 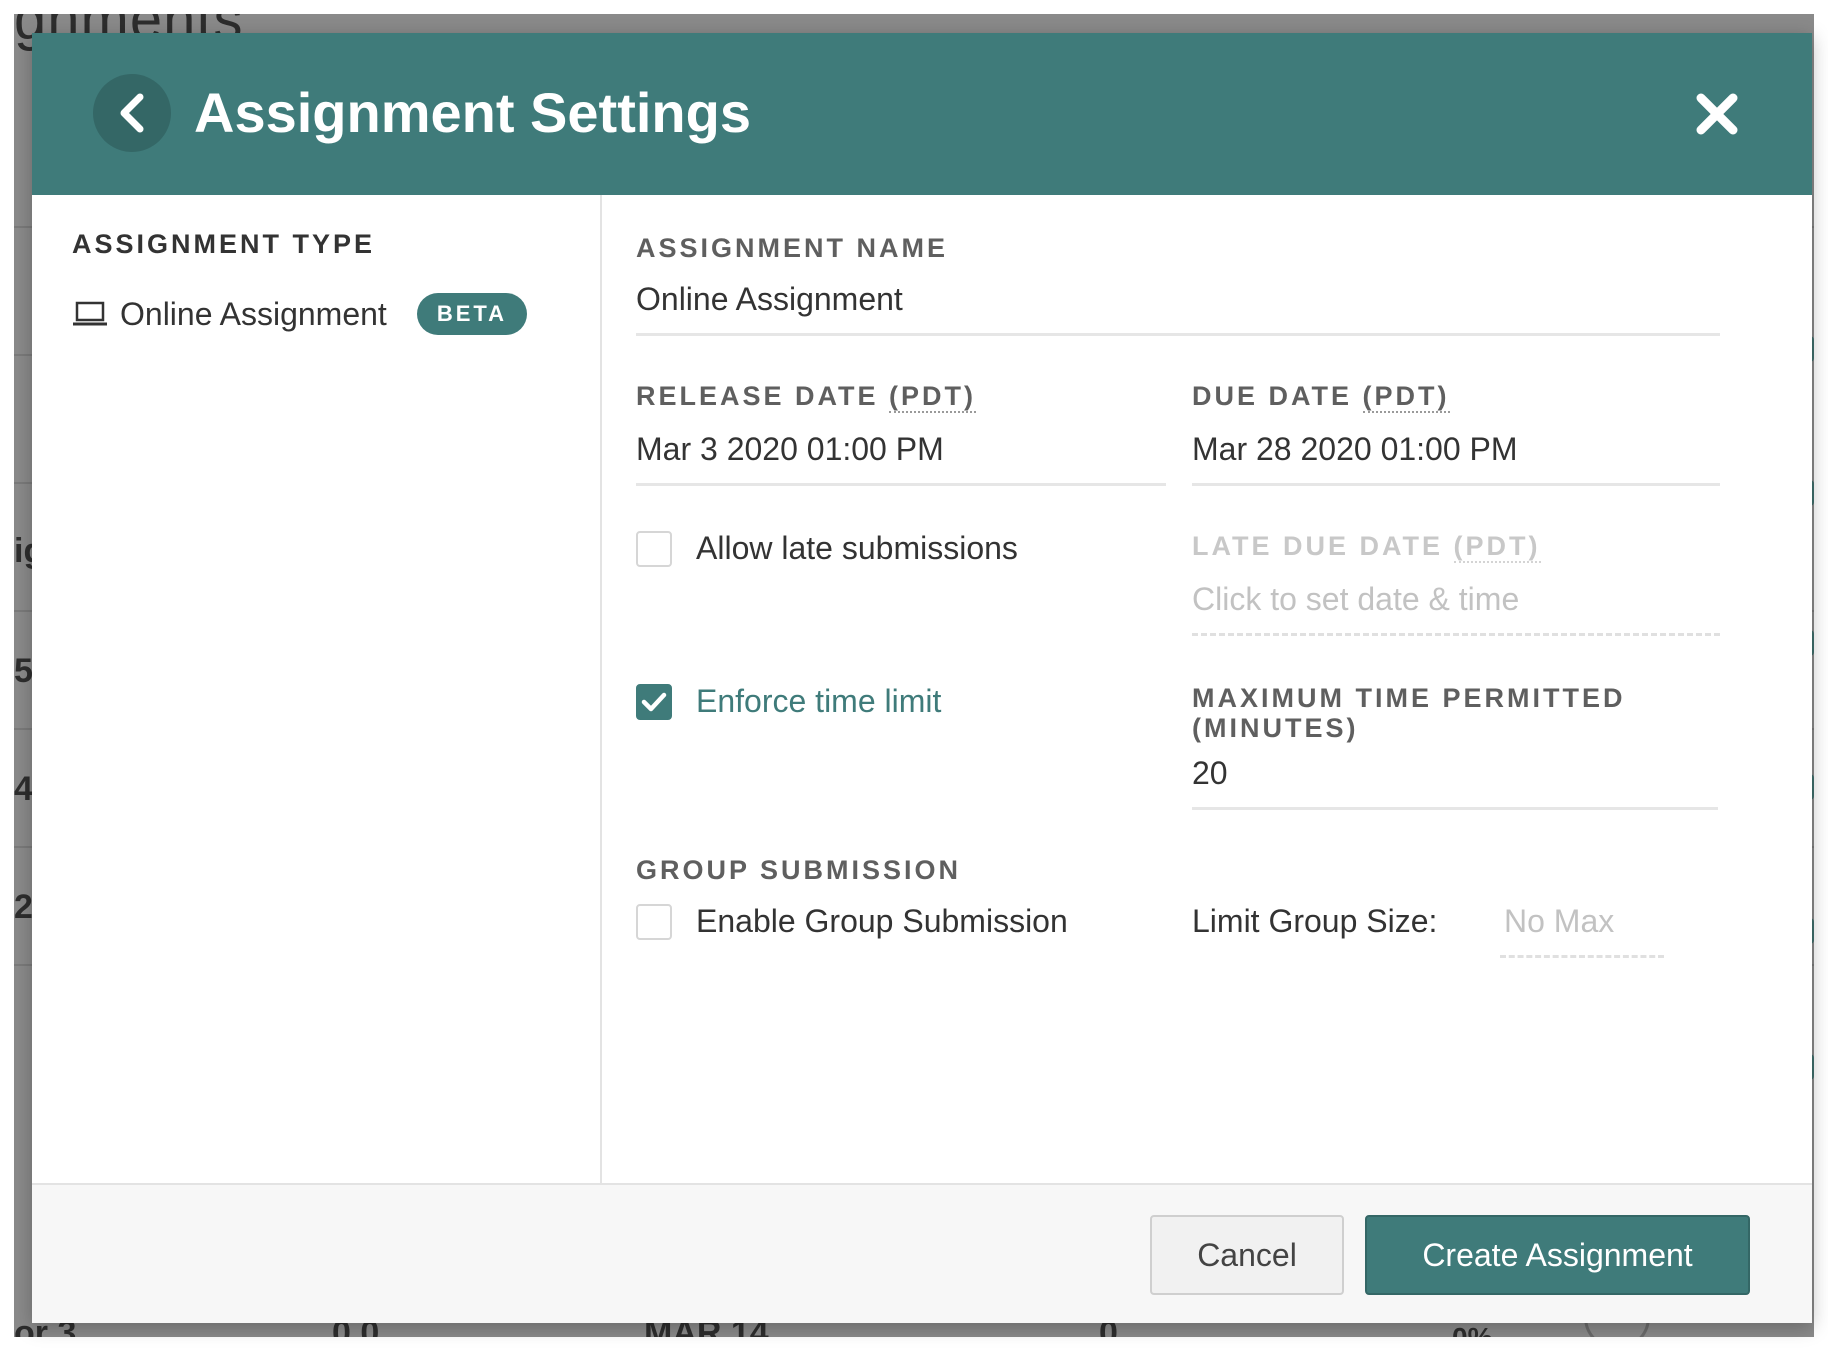 What do you see at coordinates (1582, 929) in the screenshot?
I see `limit-group-size-input: No Max` at bounding box center [1582, 929].